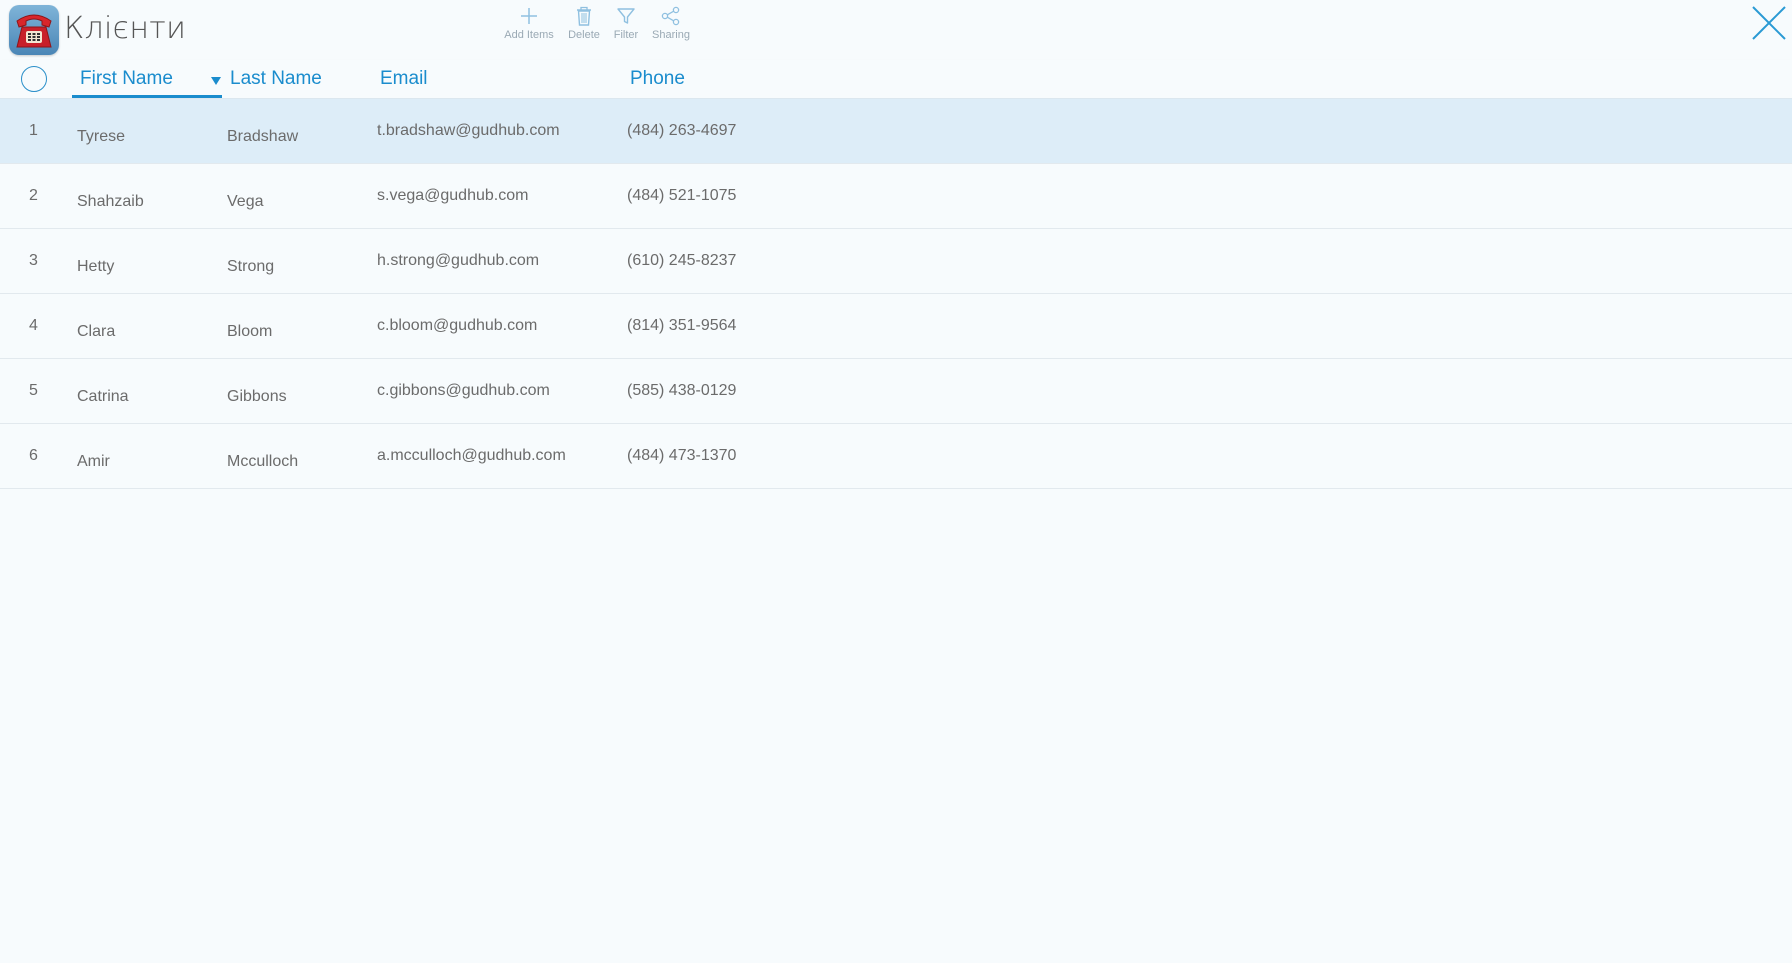 Image resolution: width=1792 pixels, height=963 pixels. Describe the element at coordinates (216, 81) in the screenshot. I see `sort-descending-icon` at that location.